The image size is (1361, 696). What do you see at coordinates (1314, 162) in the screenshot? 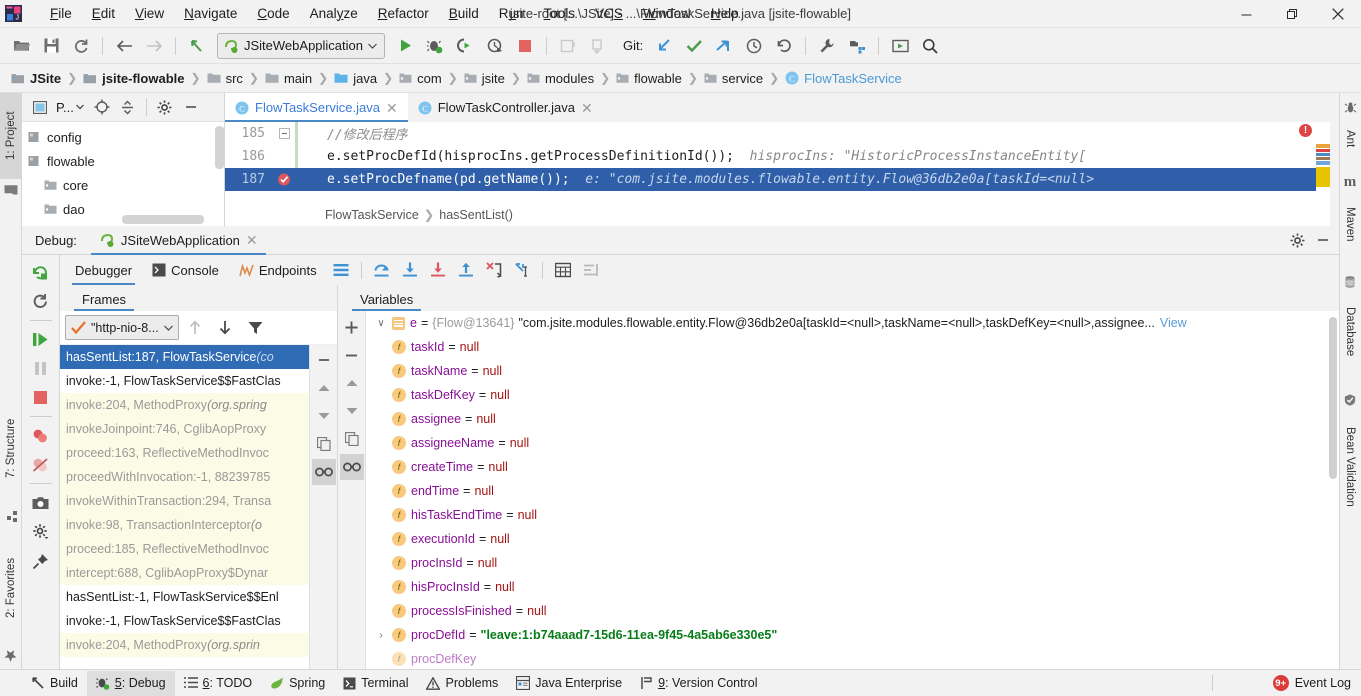
I see `editor-marker-strip: !` at bounding box center [1314, 162].